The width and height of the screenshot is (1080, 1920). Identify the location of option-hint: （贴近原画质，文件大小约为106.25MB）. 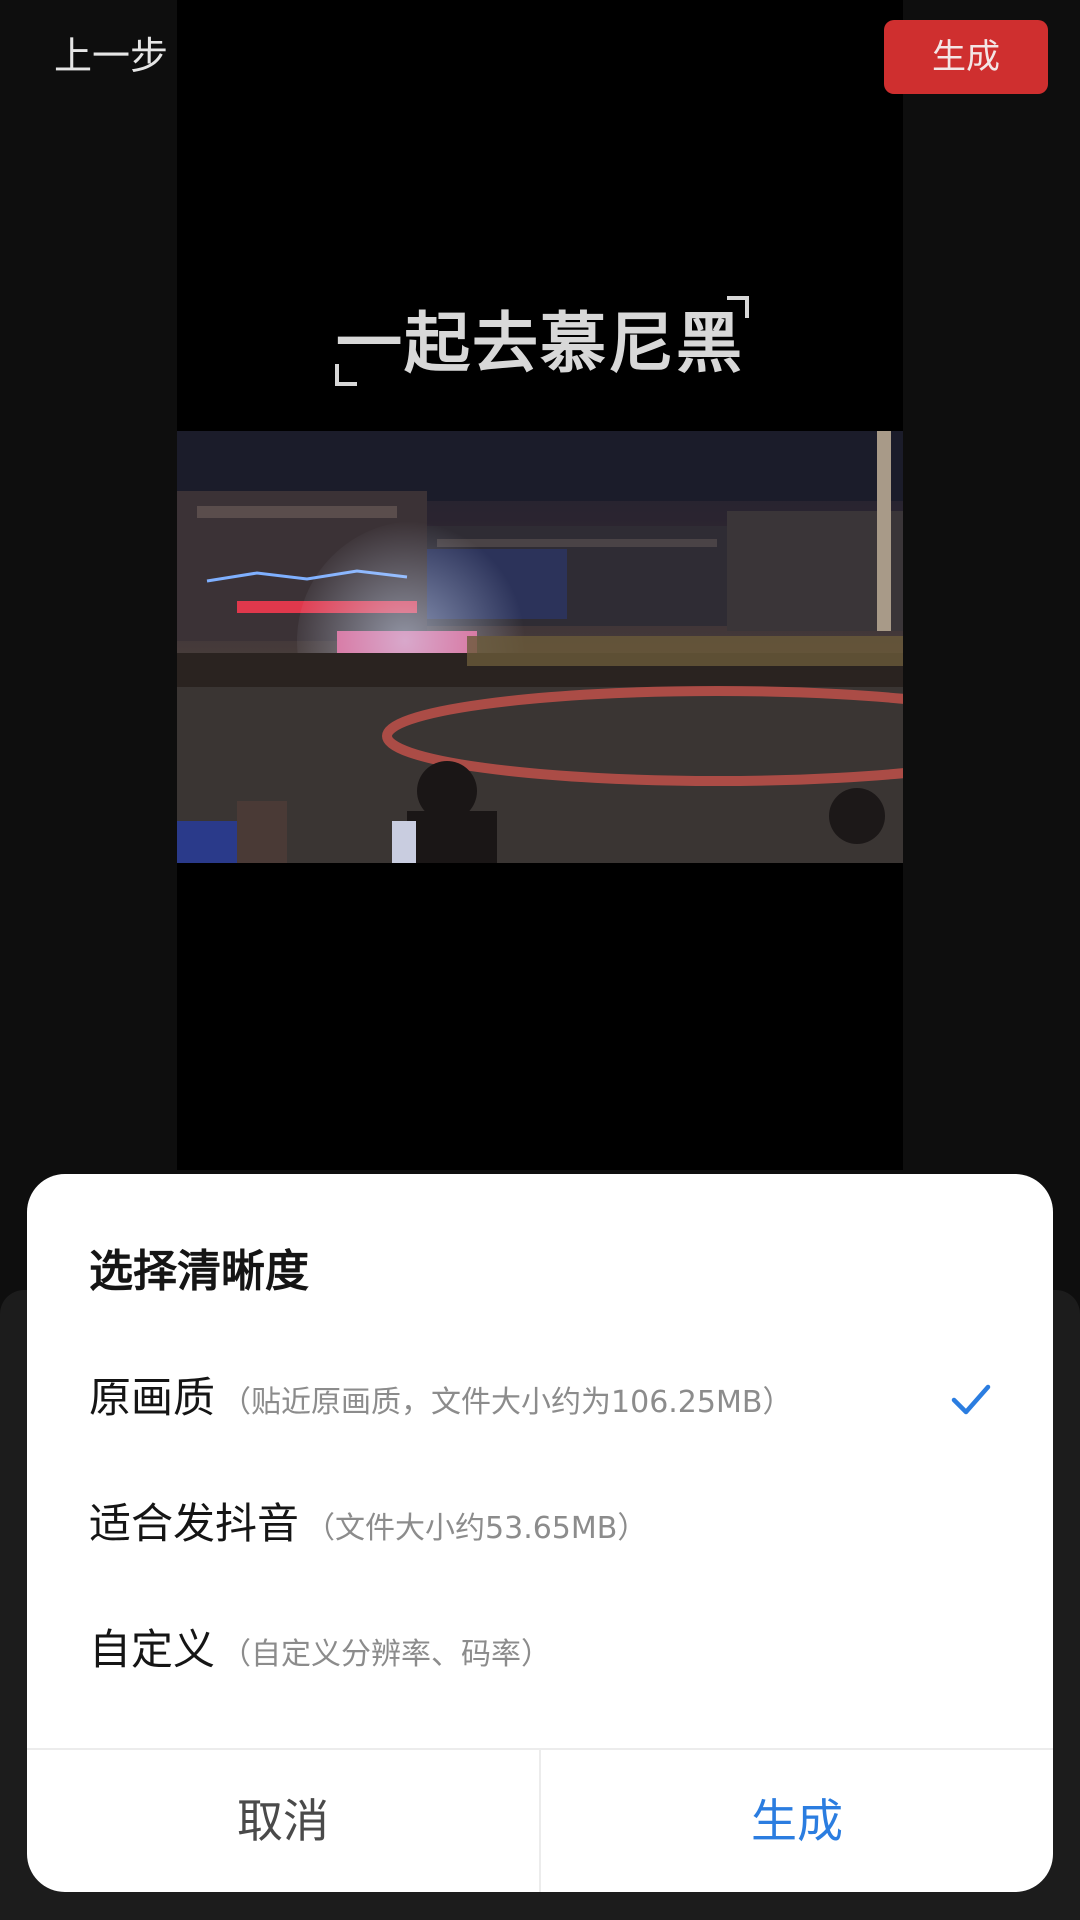
(507, 1402).